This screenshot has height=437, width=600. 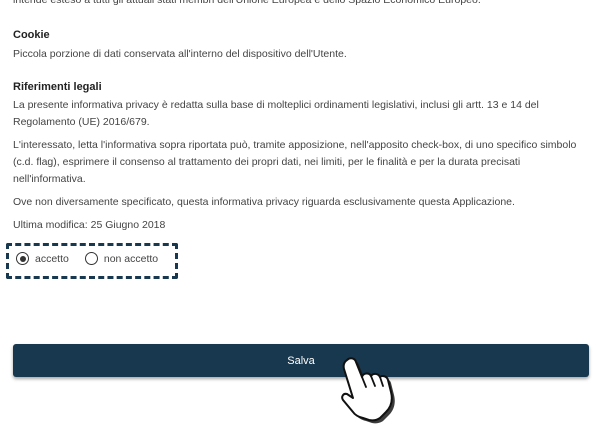 I want to click on radio-decline-label: non accetto, so click(x=131, y=258).